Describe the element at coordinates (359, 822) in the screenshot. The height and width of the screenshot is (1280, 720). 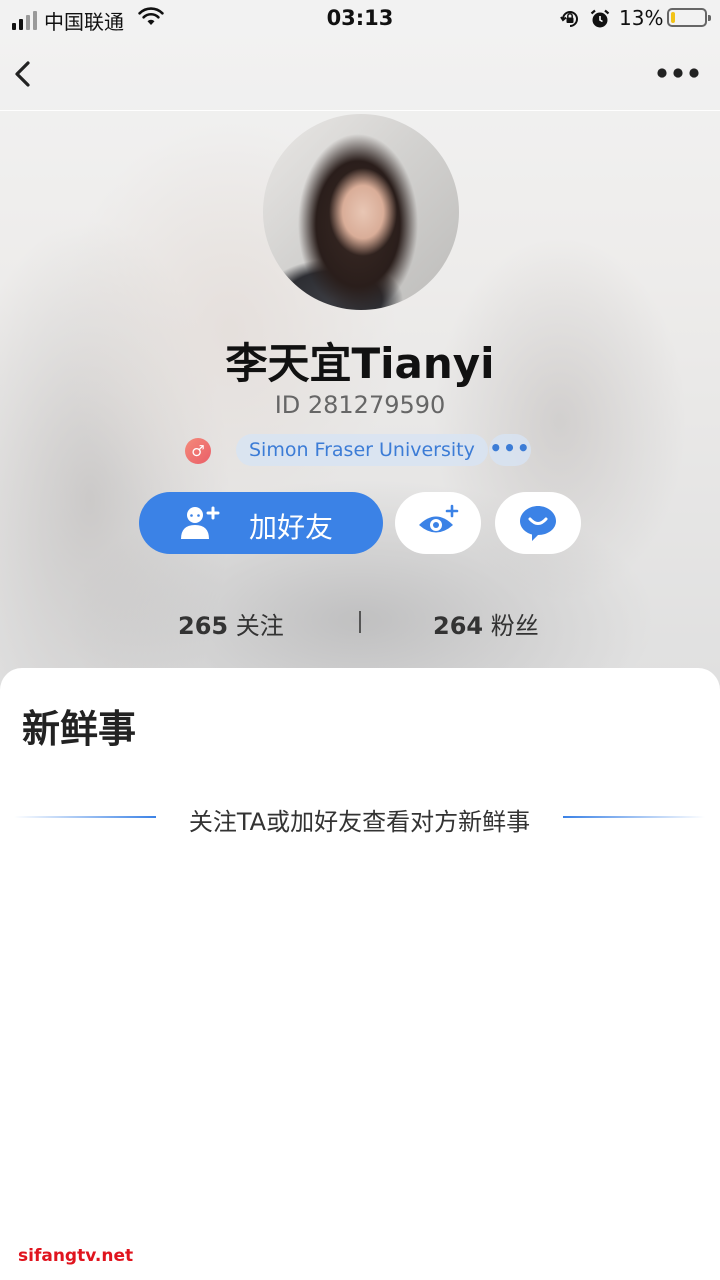
I see `feed-hint-text: 关注TA或加好友查看对方新鲜事` at that location.